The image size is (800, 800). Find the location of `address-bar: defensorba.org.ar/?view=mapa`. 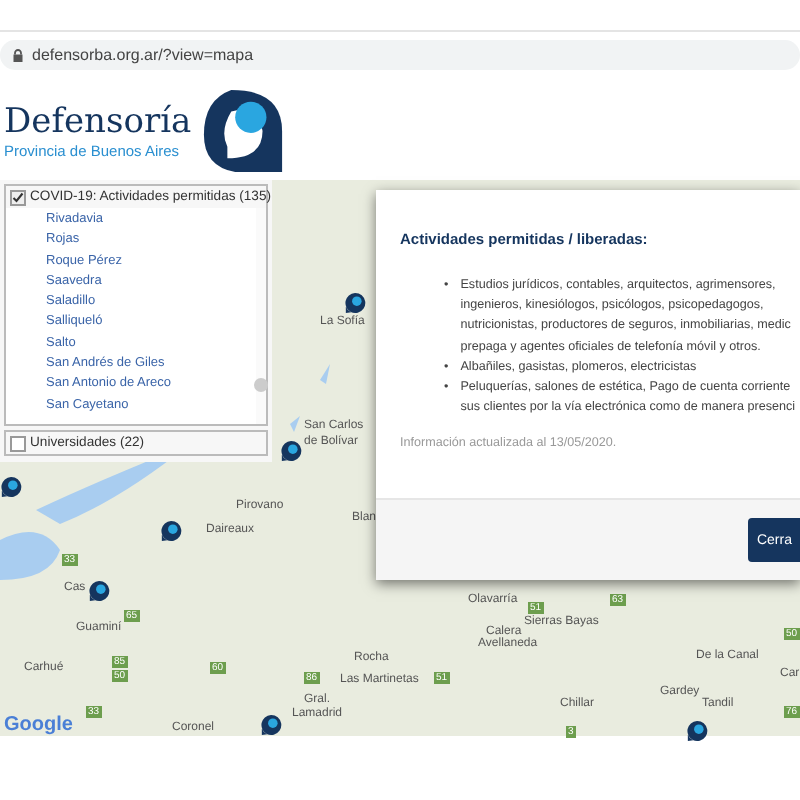

address-bar: defensorba.org.ar/?view=mapa is located at coordinates (400, 55).